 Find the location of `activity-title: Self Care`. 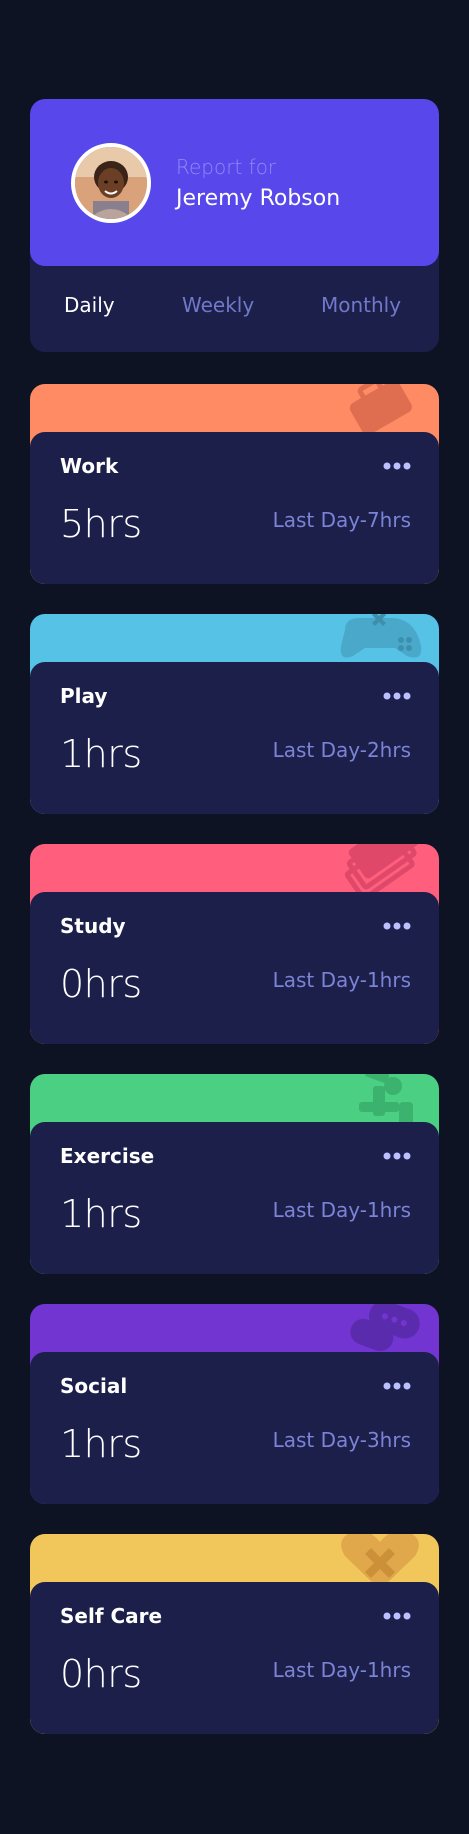

activity-title: Self Care is located at coordinates (111, 1616).